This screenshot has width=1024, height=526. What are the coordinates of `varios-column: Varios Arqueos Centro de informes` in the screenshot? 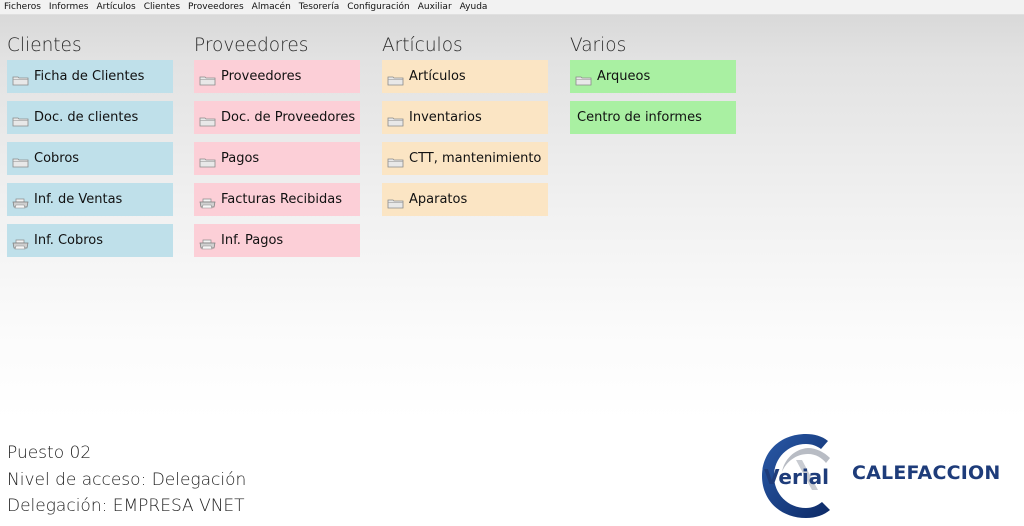 It's located at (653, 87).